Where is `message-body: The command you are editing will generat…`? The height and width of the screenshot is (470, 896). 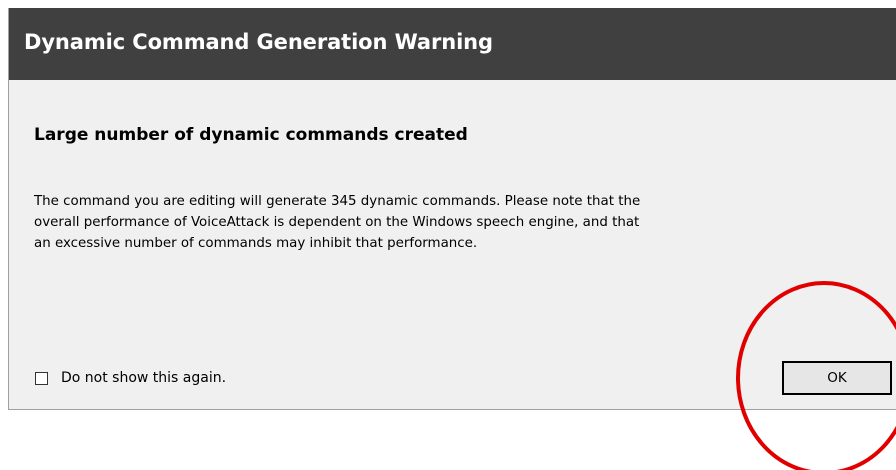
message-body: The command you are editing will generat… is located at coordinates (459, 222).